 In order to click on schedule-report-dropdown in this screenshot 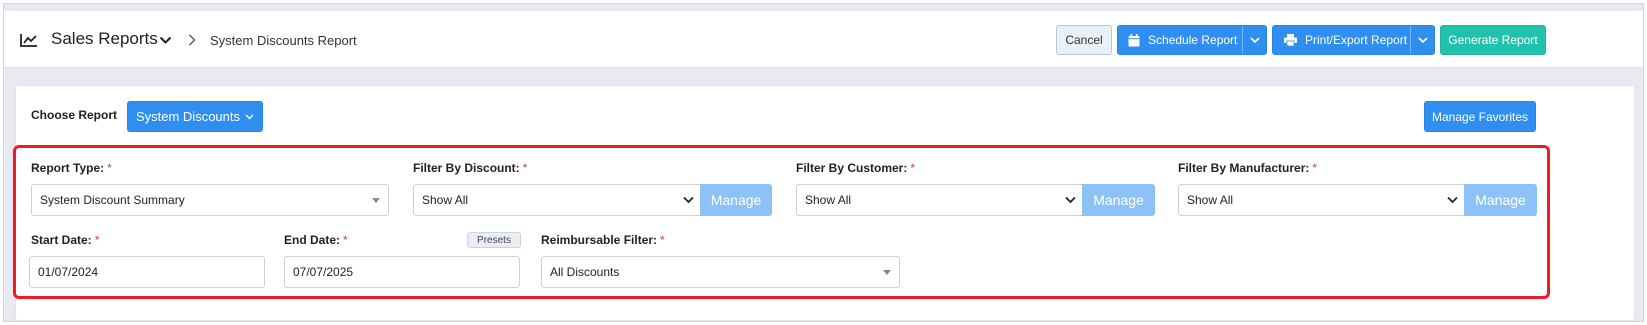, I will do `click(1254, 40)`.